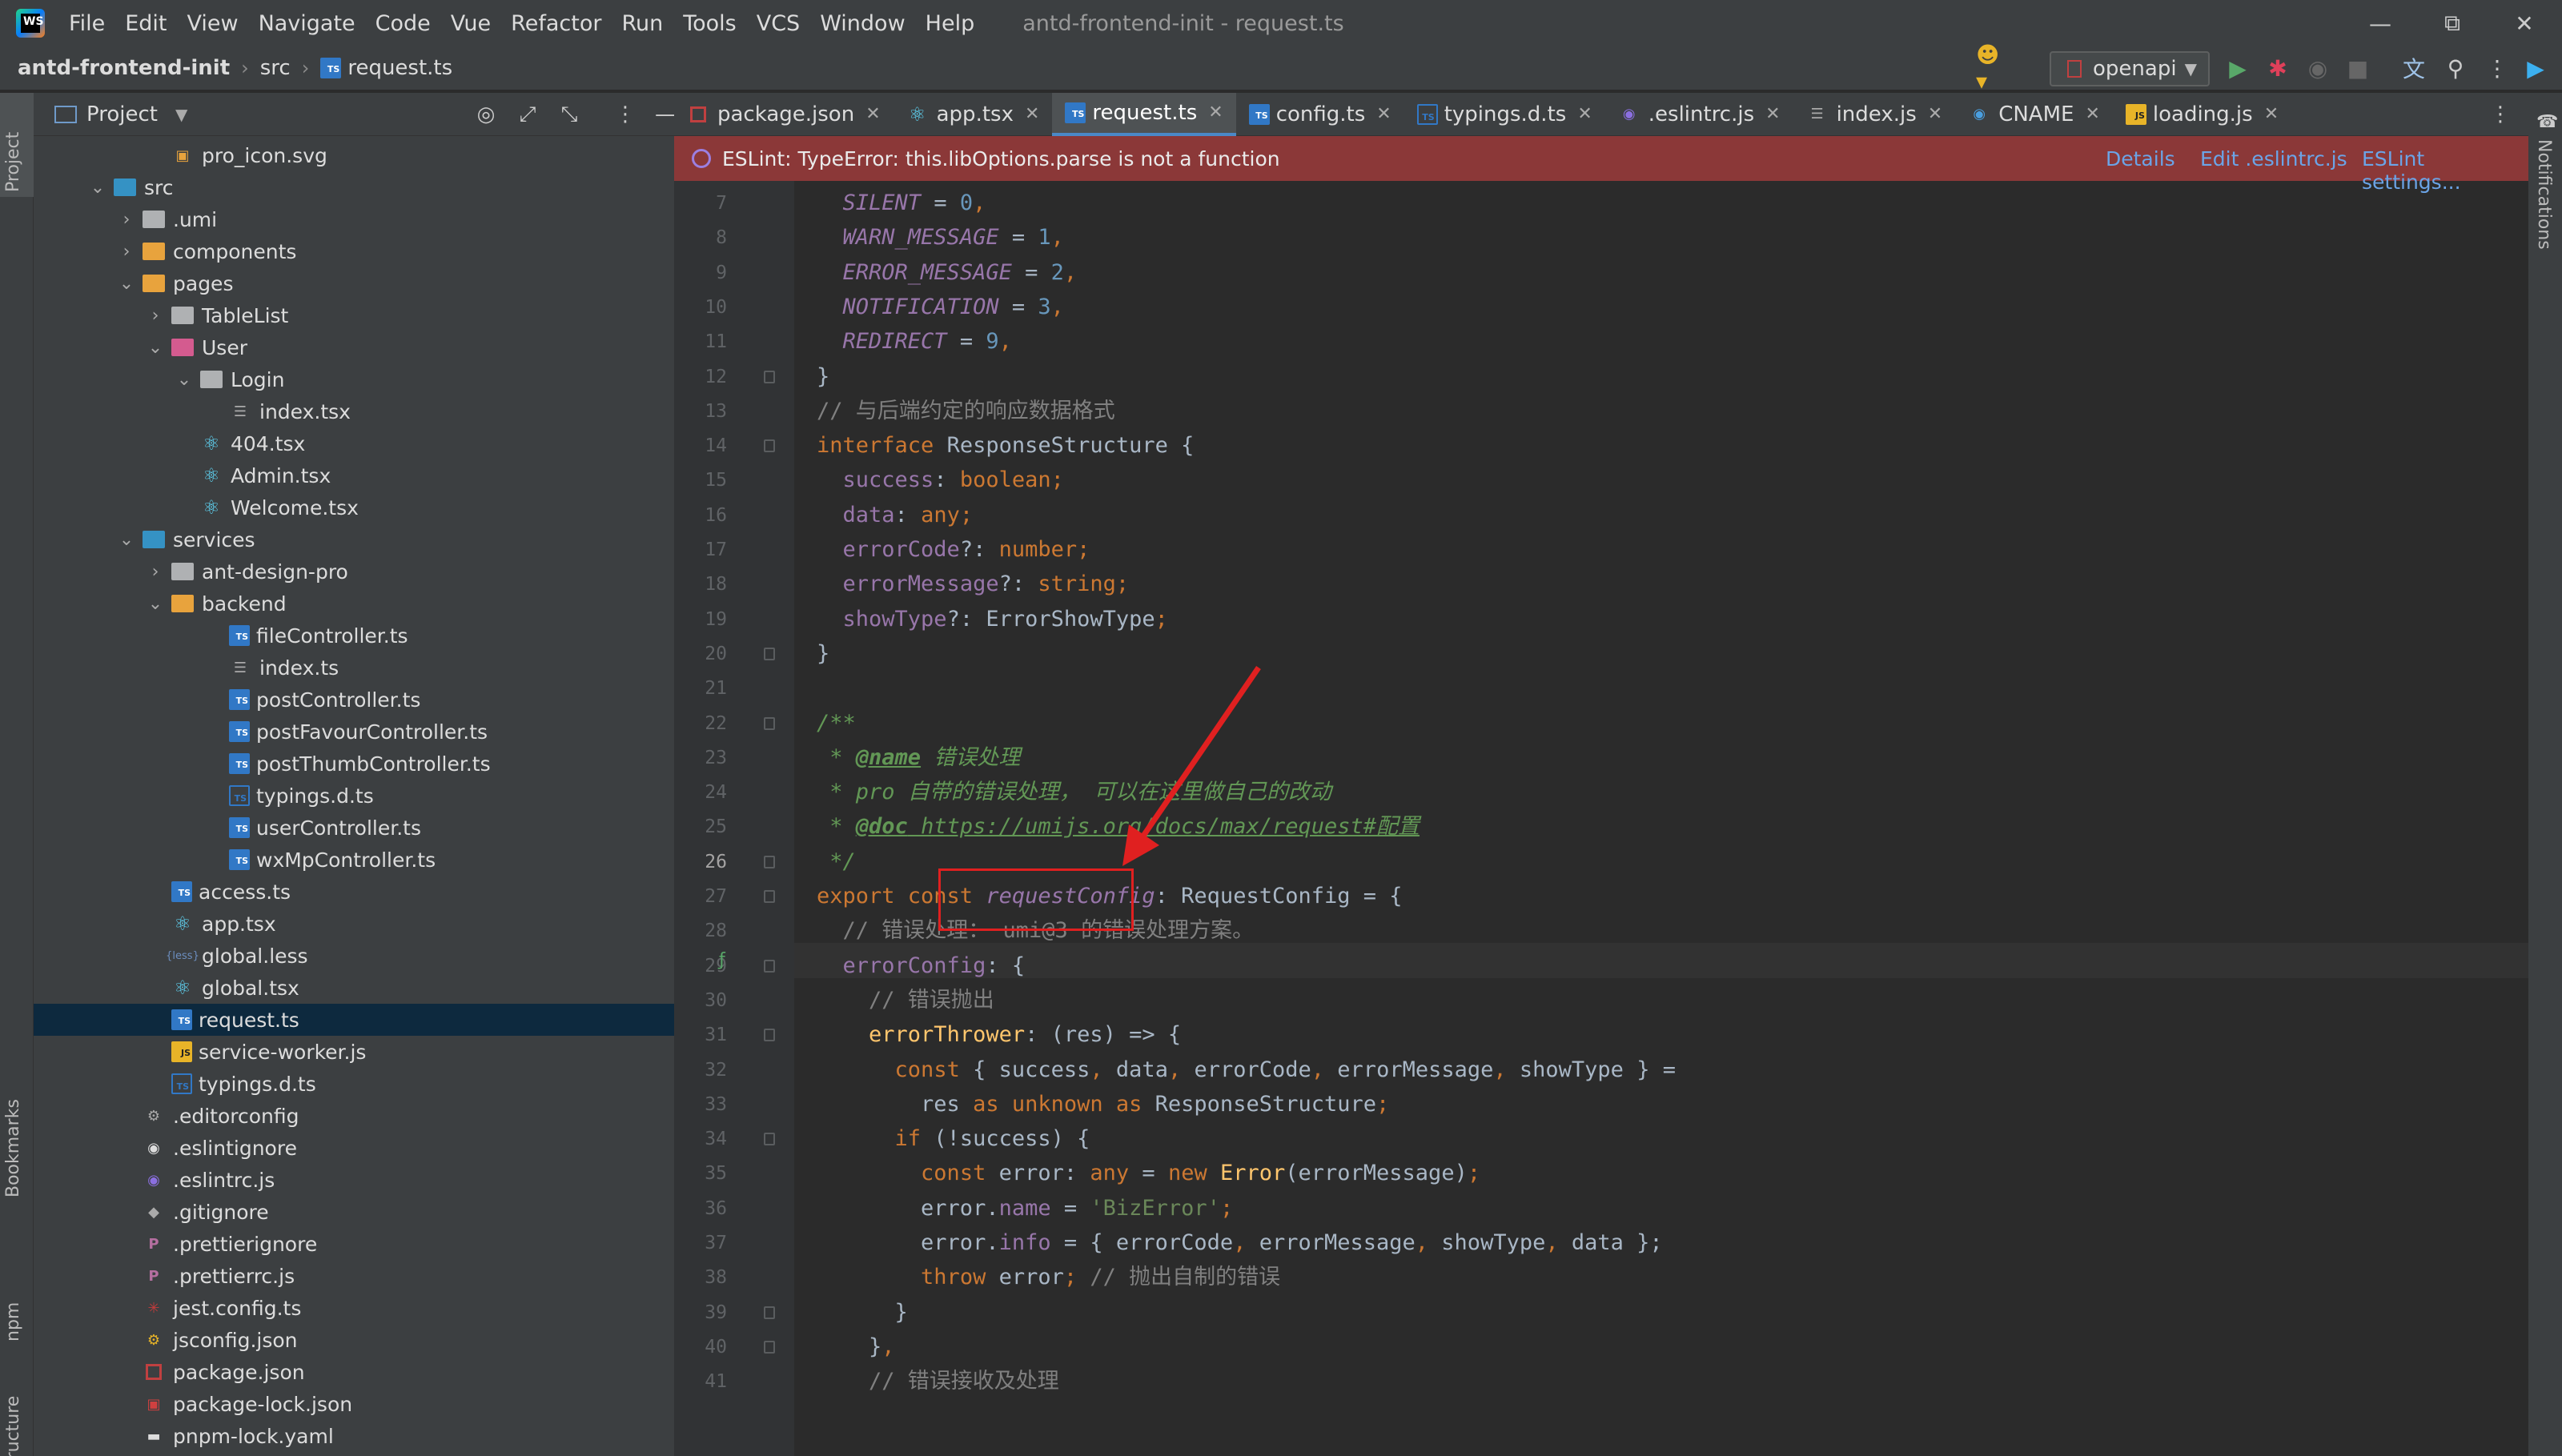 The height and width of the screenshot is (1456, 2562). I want to click on menu-run: Run, so click(642, 23).